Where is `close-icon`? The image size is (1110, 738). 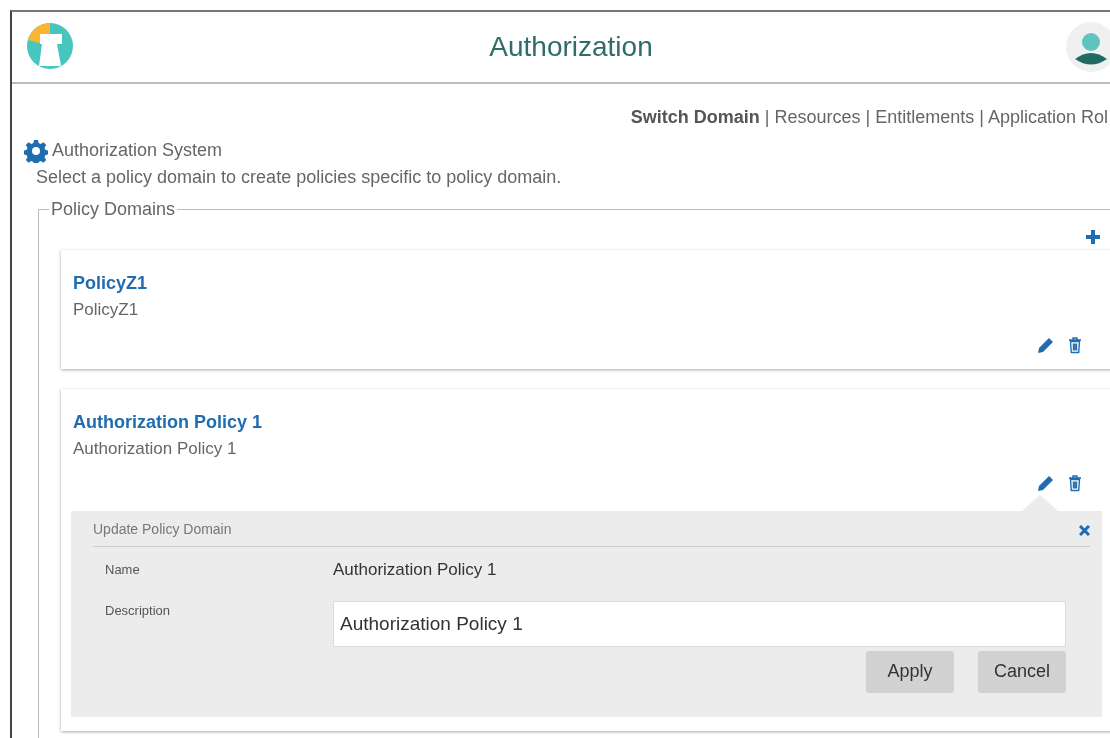 close-icon is located at coordinates (1084, 530).